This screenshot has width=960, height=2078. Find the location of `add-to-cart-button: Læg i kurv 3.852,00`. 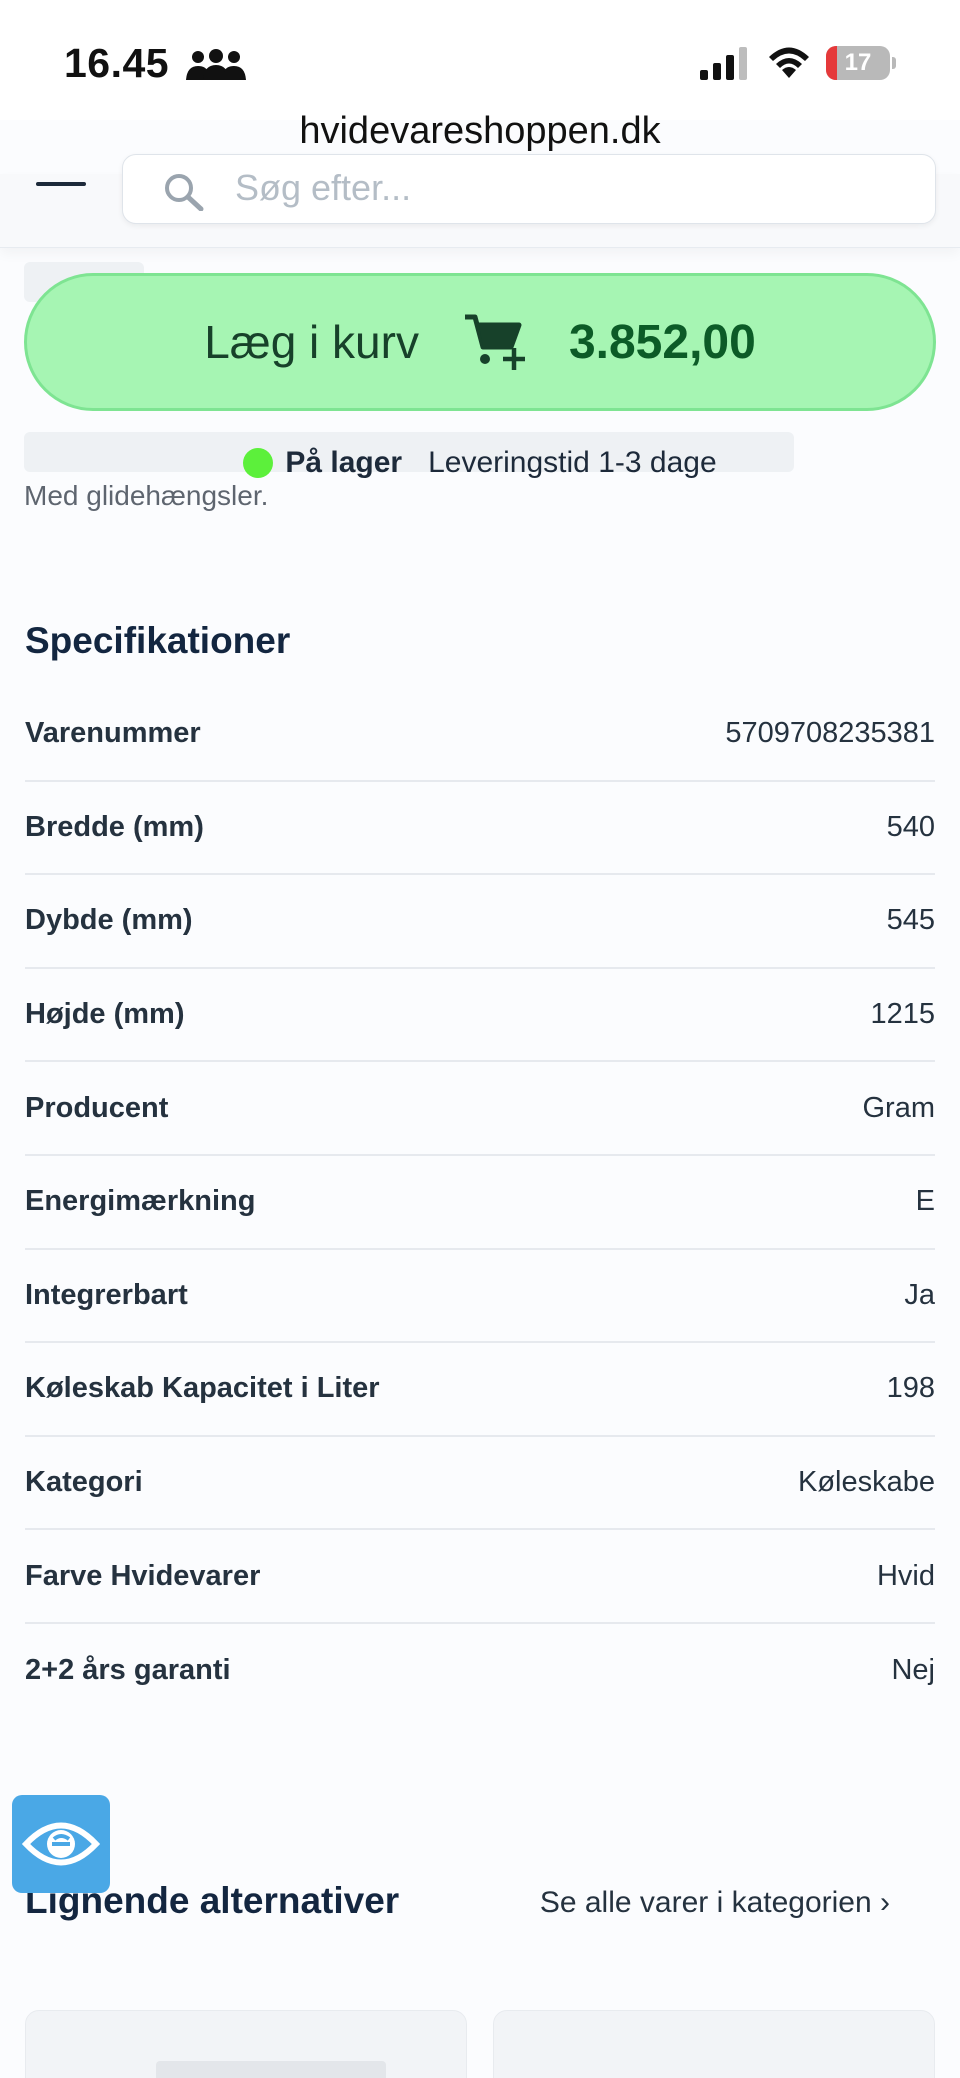

add-to-cart-button: Læg i kurv 3.852,00 is located at coordinates (480, 342).